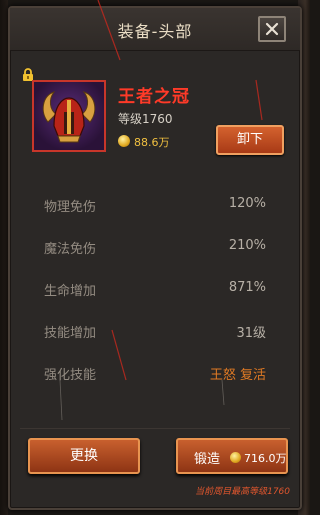 The height and width of the screenshot is (515, 320). I want to click on unequip-button: 卸下, so click(250, 140).